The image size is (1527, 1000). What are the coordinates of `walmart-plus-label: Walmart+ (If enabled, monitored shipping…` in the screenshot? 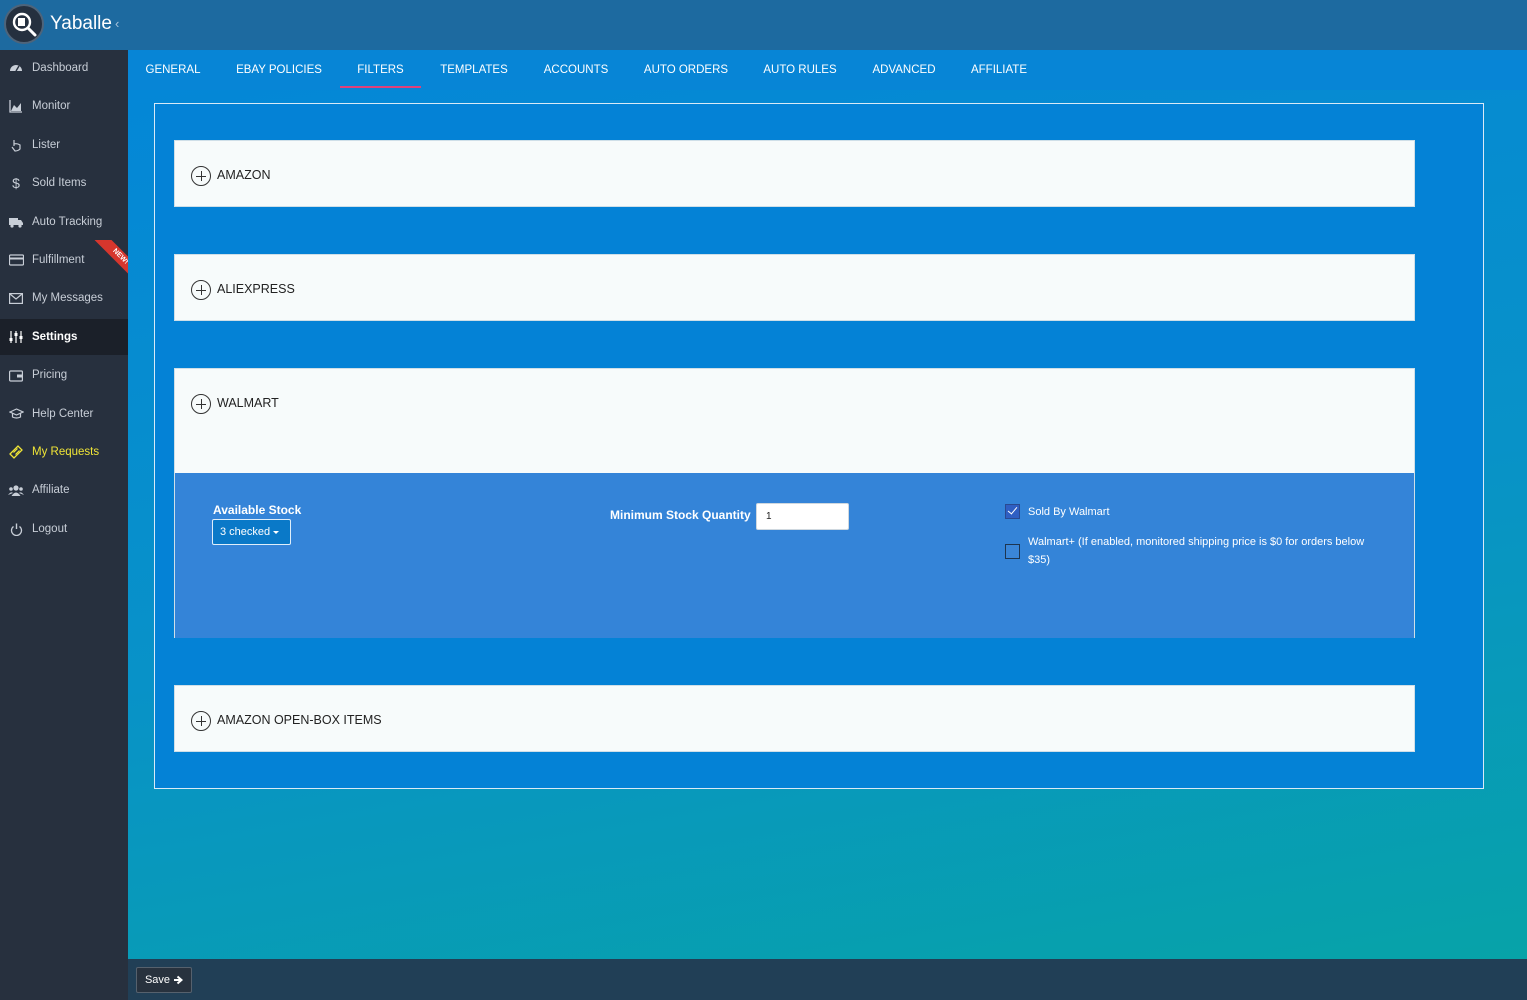 It's located at (1196, 551).